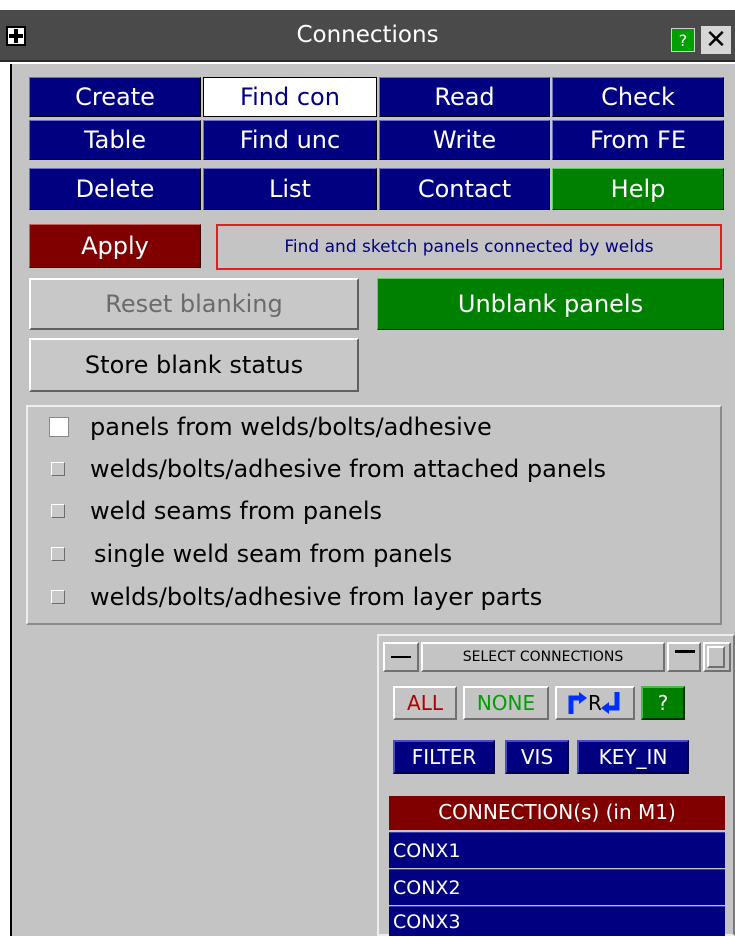  I want to click on write-button: Write, so click(464, 140).